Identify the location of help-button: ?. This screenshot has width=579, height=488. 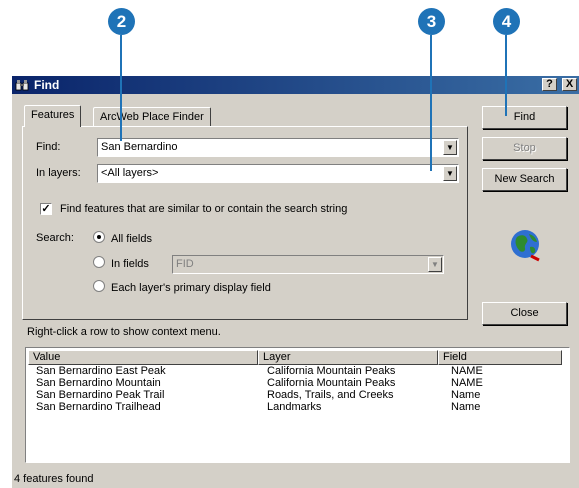
(549, 84).